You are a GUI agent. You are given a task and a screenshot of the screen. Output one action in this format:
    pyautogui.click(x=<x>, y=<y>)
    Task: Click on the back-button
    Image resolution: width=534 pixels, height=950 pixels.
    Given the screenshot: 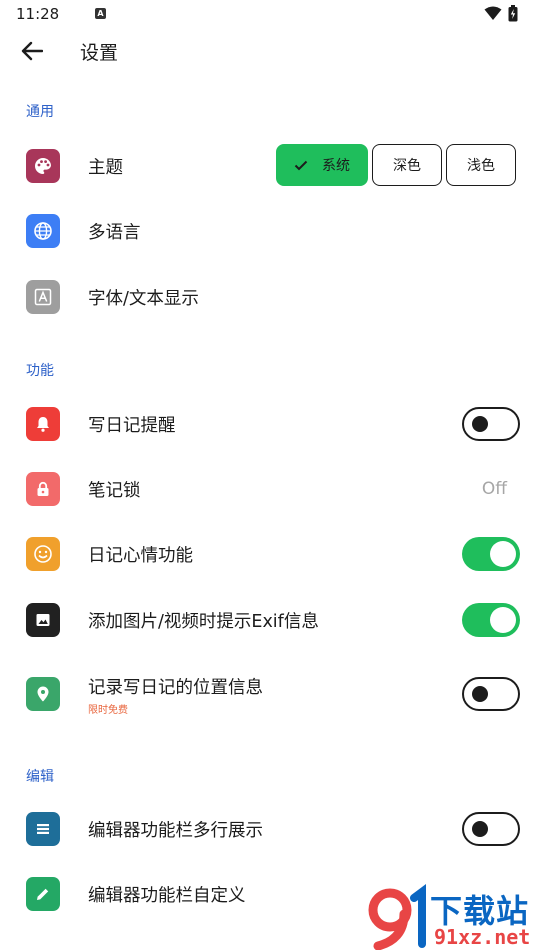 What is the action you would take?
    pyautogui.click(x=32, y=51)
    